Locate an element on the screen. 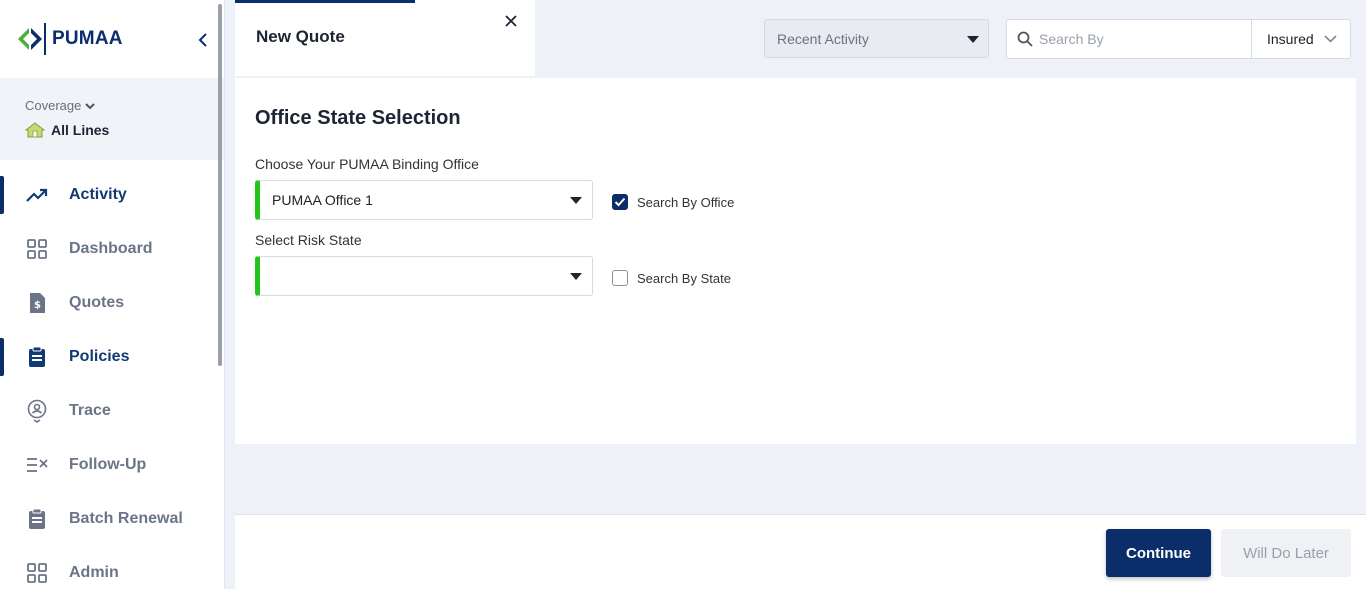 The width and height of the screenshot is (1366, 589). search-box: Insured is located at coordinates (1178, 39).